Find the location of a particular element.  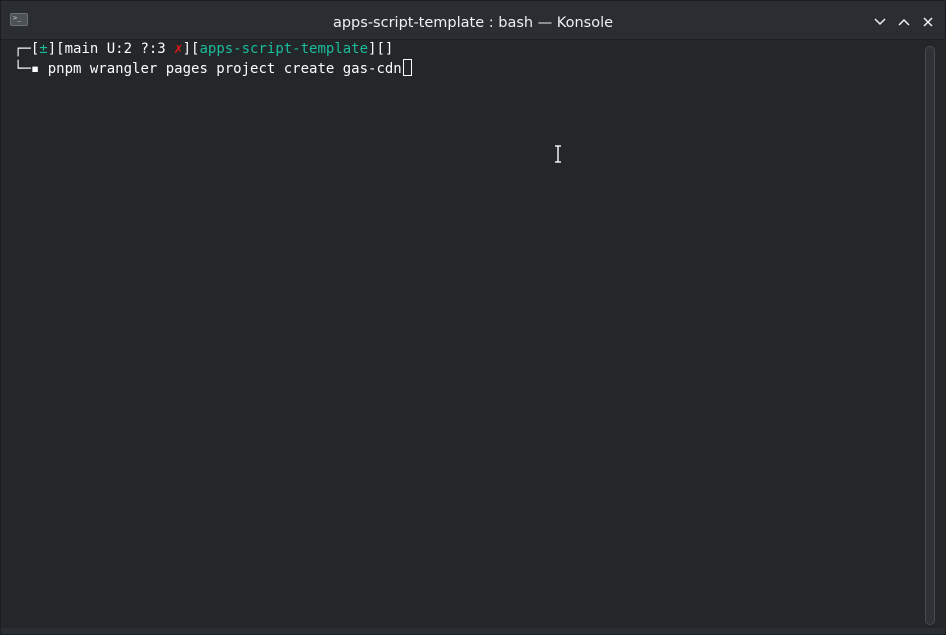

mouse-ibeam-cursor-icon is located at coordinates (558, 154).